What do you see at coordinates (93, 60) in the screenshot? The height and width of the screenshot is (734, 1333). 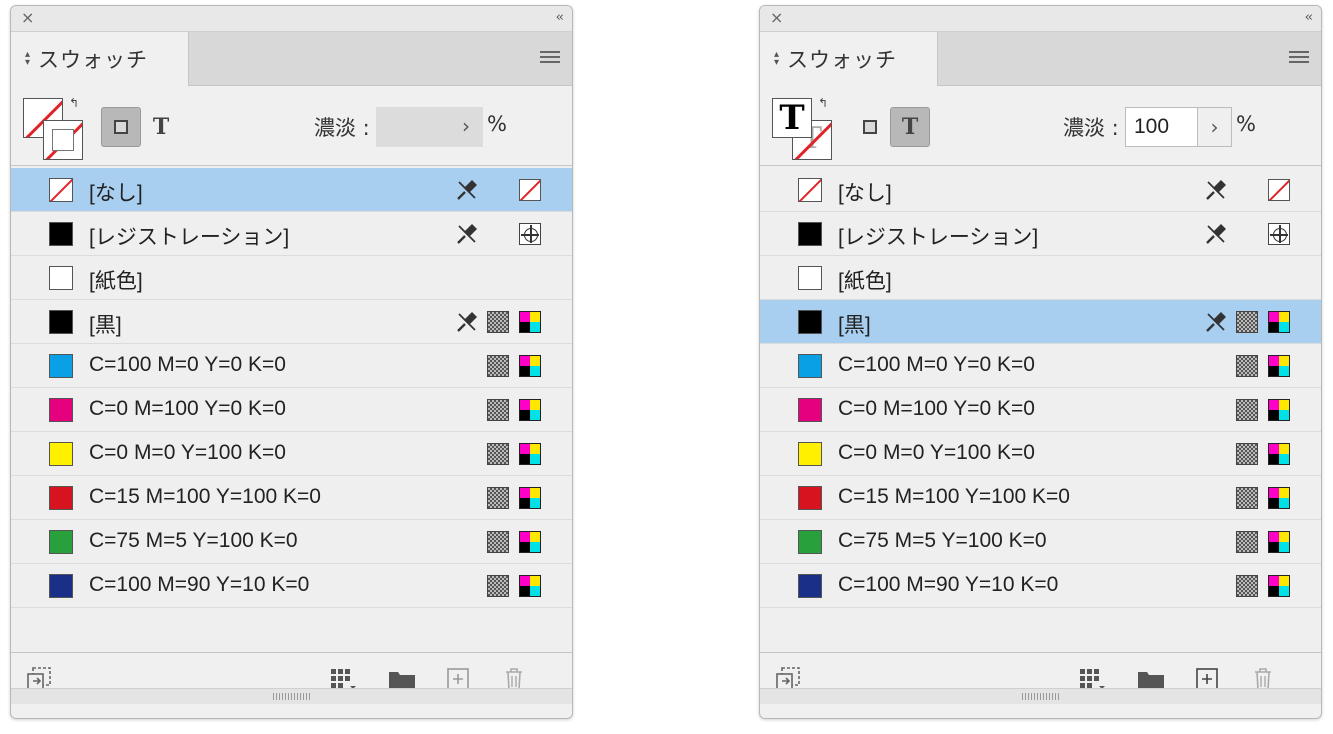 I see `tab-label: スウォッチ` at bounding box center [93, 60].